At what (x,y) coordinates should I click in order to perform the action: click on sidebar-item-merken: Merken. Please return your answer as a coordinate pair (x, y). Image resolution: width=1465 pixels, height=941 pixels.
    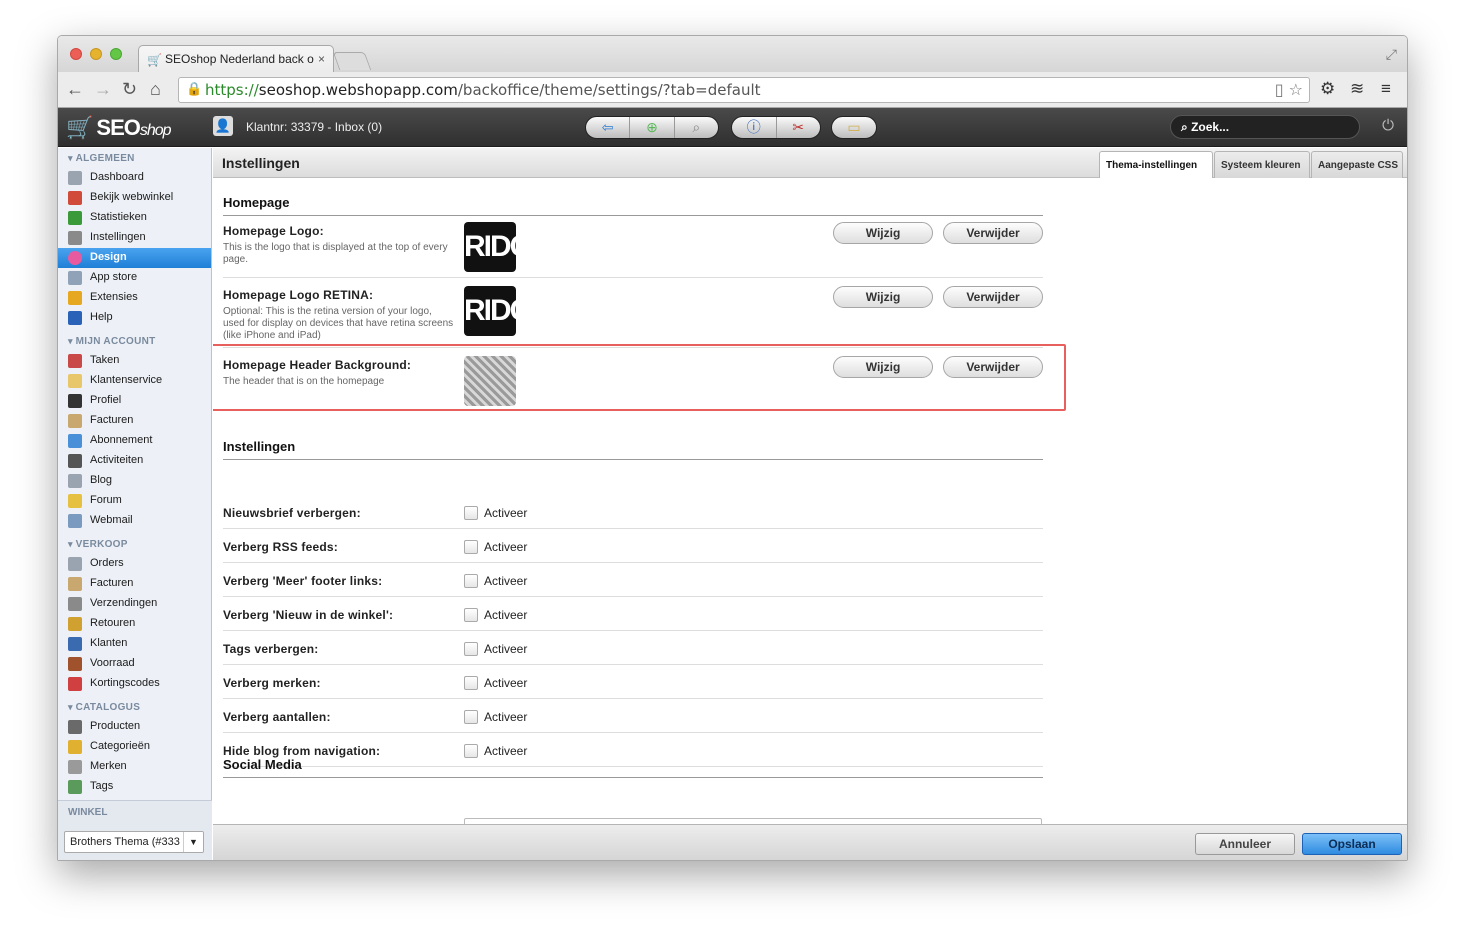
    Looking at the image, I should click on (134, 767).